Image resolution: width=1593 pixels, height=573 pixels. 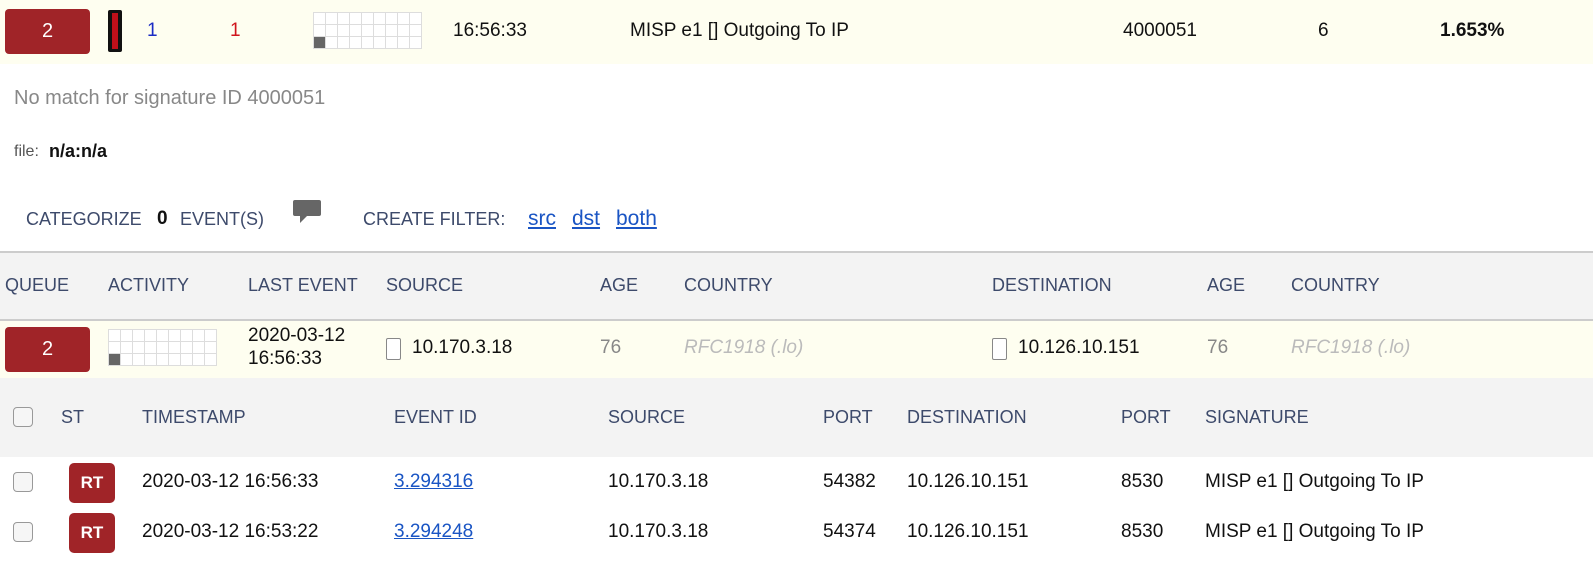 I want to click on signature-name: MISP e1 [] Outgoing To IP, so click(x=739, y=31).